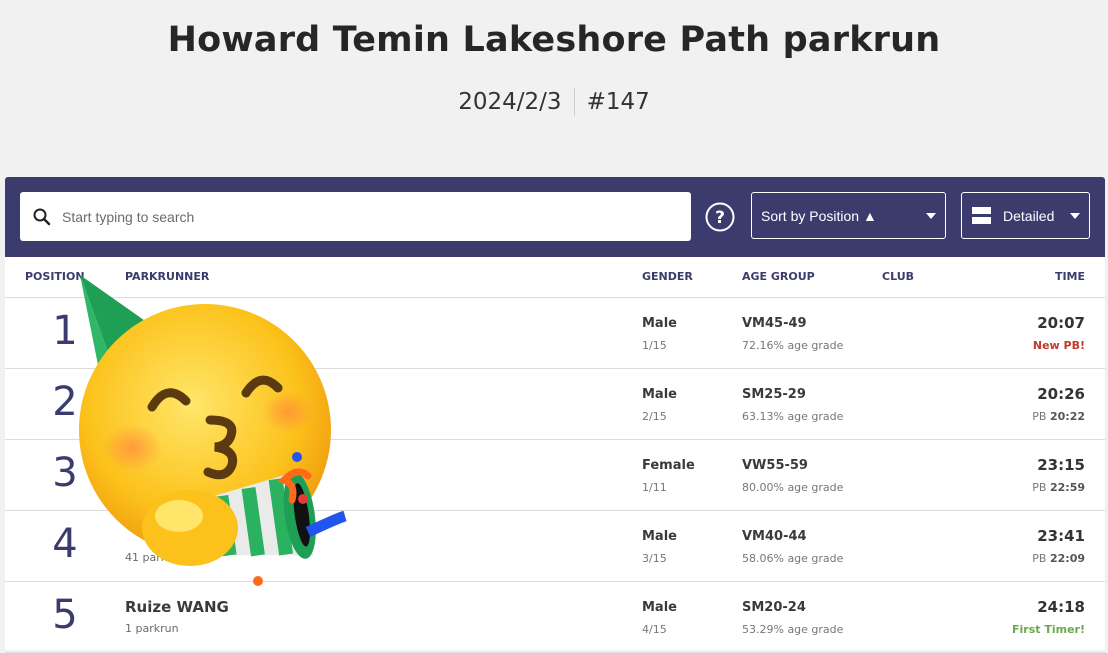 The height and width of the screenshot is (653, 1108). What do you see at coordinates (774, 536) in the screenshot?
I see `age-group: VM40-44` at bounding box center [774, 536].